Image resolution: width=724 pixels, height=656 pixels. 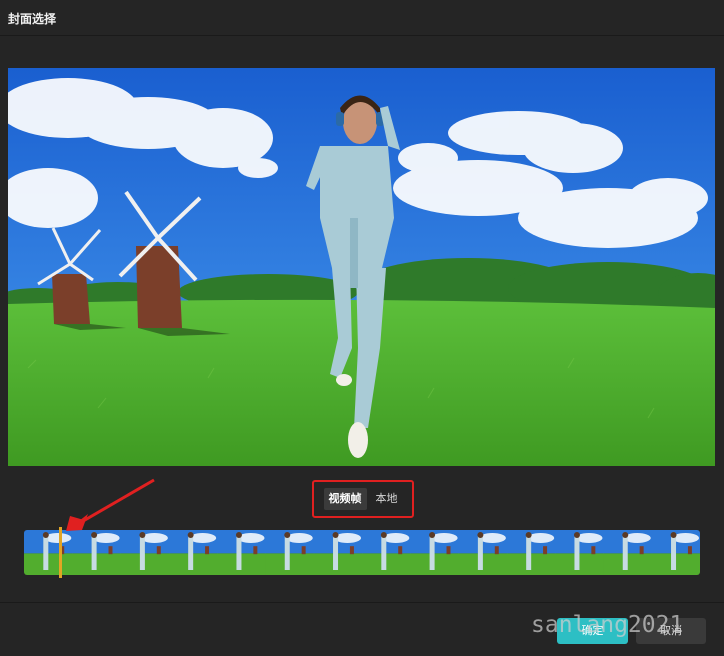 What do you see at coordinates (32, 19) in the screenshot?
I see `dialog-title: 封面选择` at bounding box center [32, 19].